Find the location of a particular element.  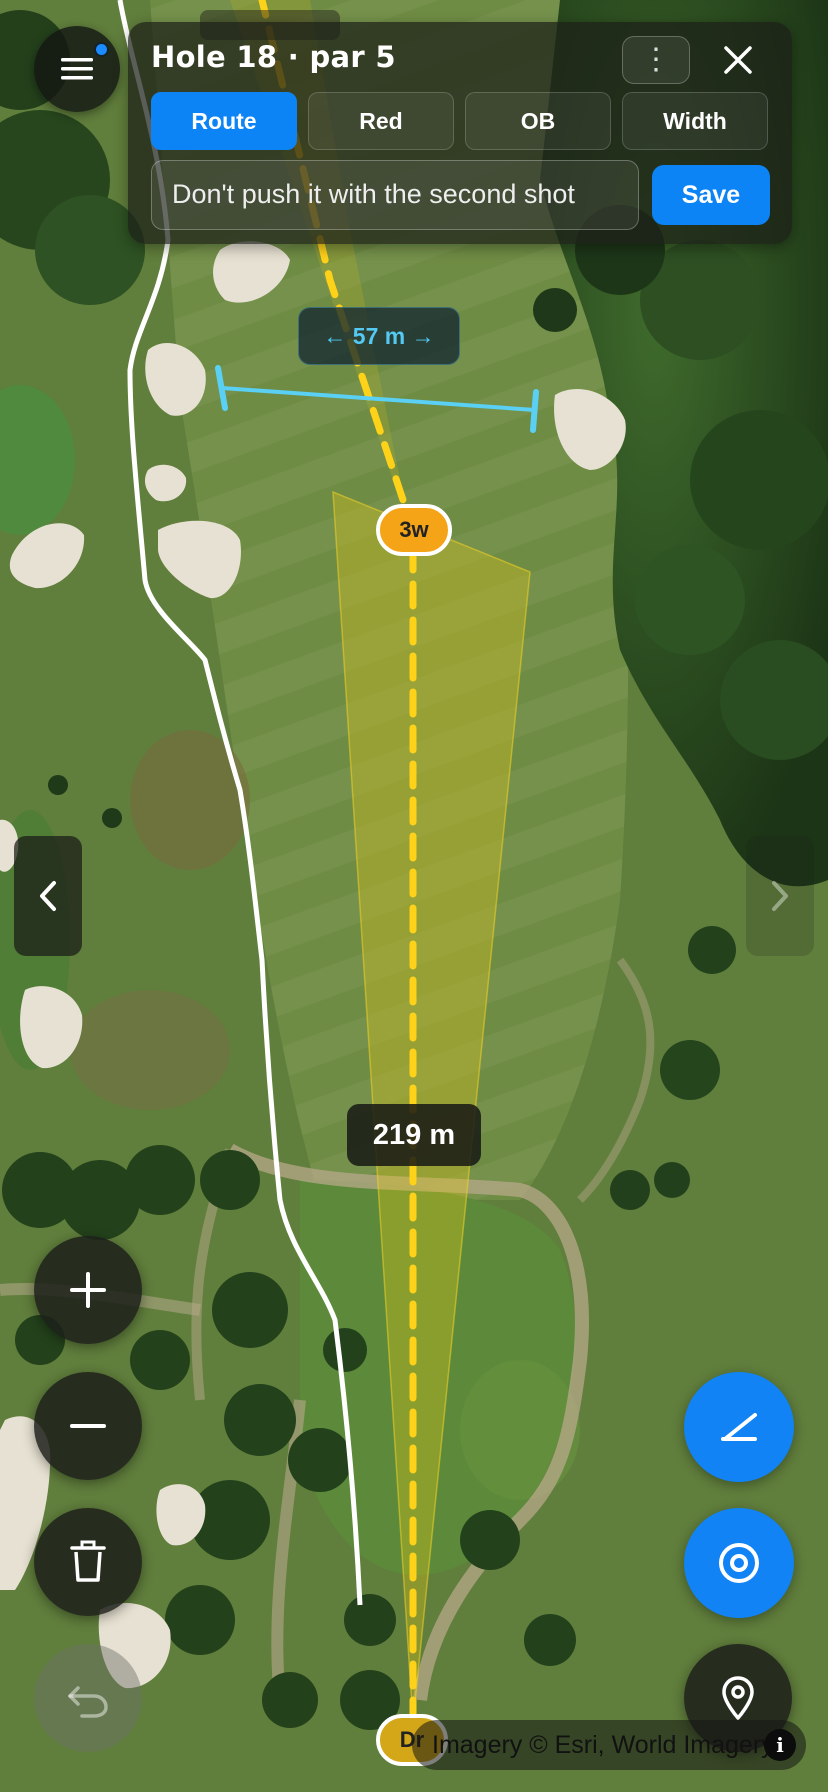

delete-button is located at coordinates (88, 1562).